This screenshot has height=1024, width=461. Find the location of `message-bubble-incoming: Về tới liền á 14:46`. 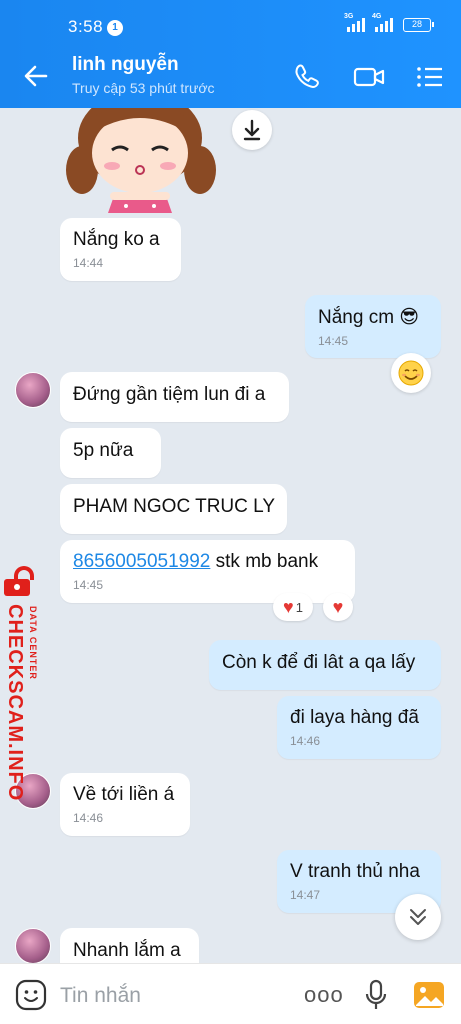

message-bubble-incoming: Về tới liền á 14:46 is located at coordinates (125, 804).